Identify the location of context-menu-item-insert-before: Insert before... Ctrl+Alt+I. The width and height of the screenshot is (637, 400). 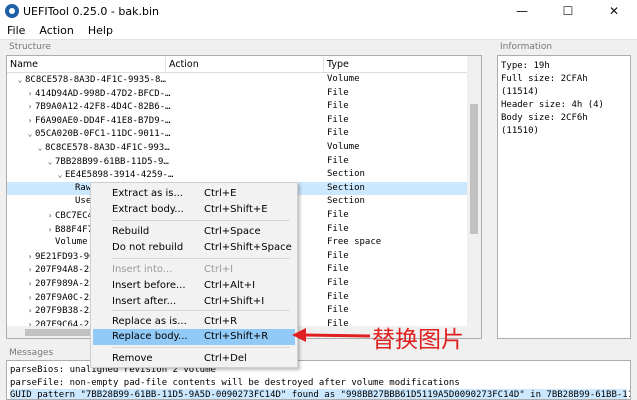
(194, 286).